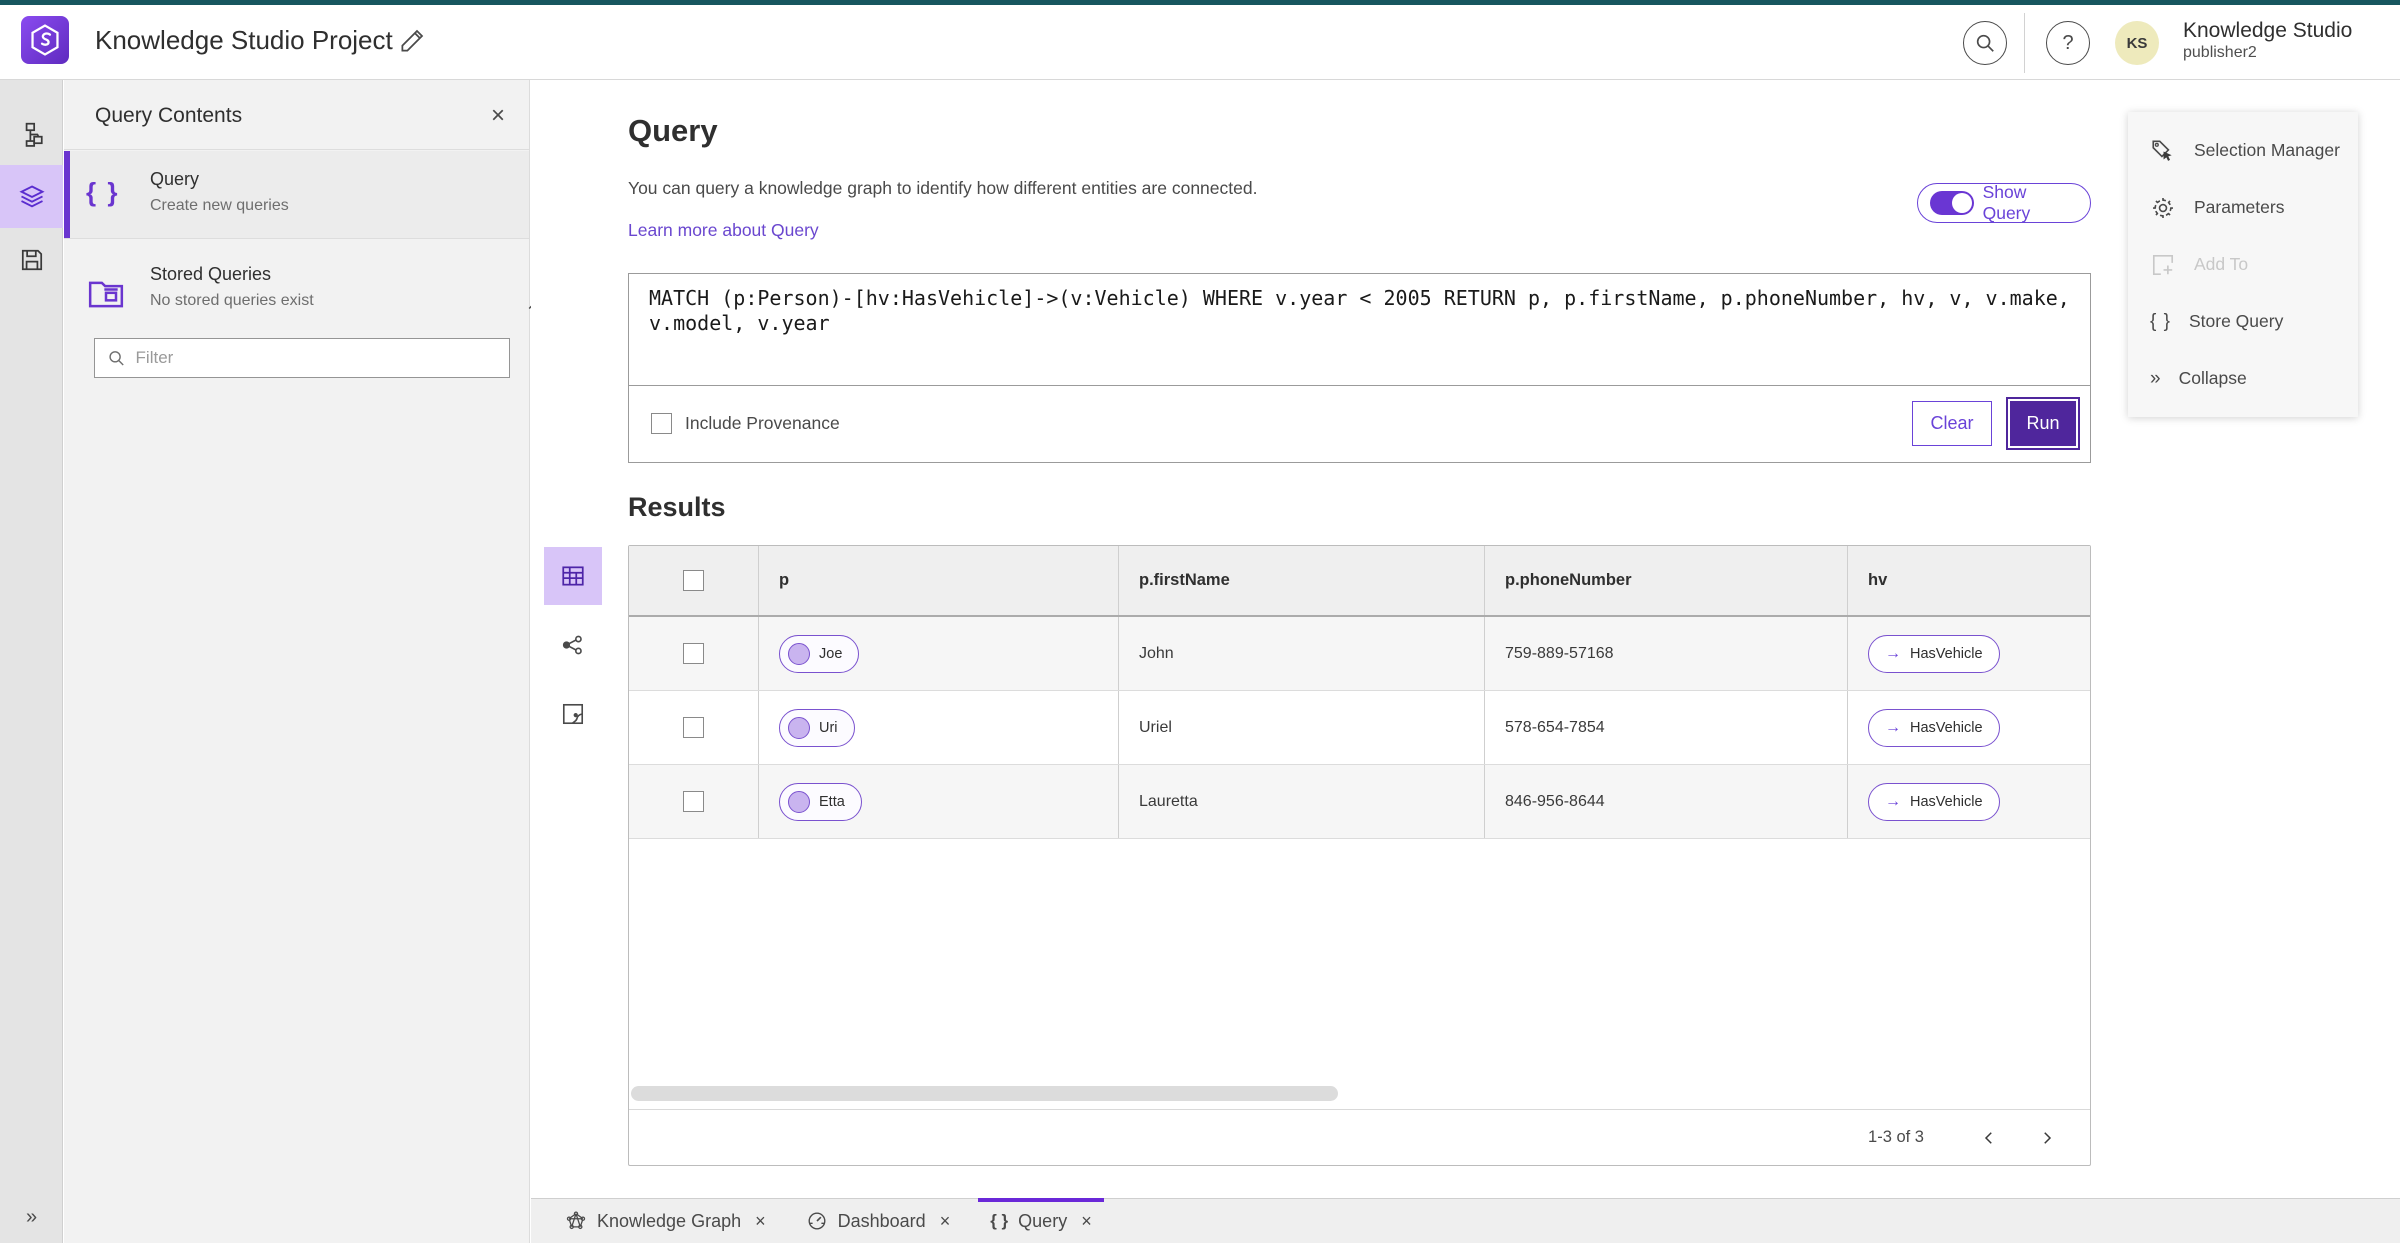 This screenshot has width=2400, height=1243. I want to click on add-to-item: Add To, so click(2243, 264).